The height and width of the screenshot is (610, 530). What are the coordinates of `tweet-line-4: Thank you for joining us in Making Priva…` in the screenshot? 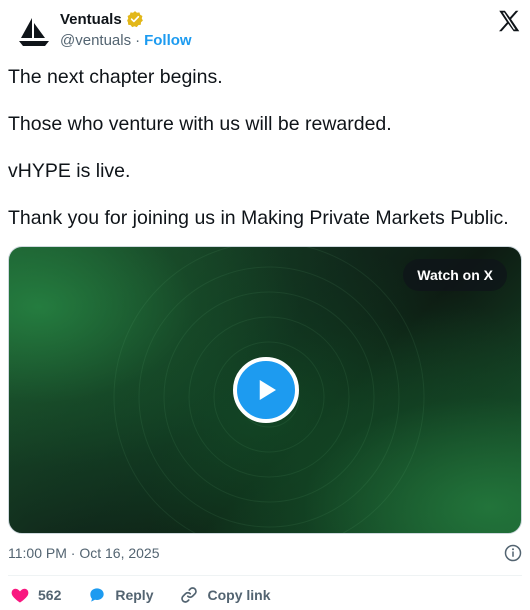 It's located at (258, 218).